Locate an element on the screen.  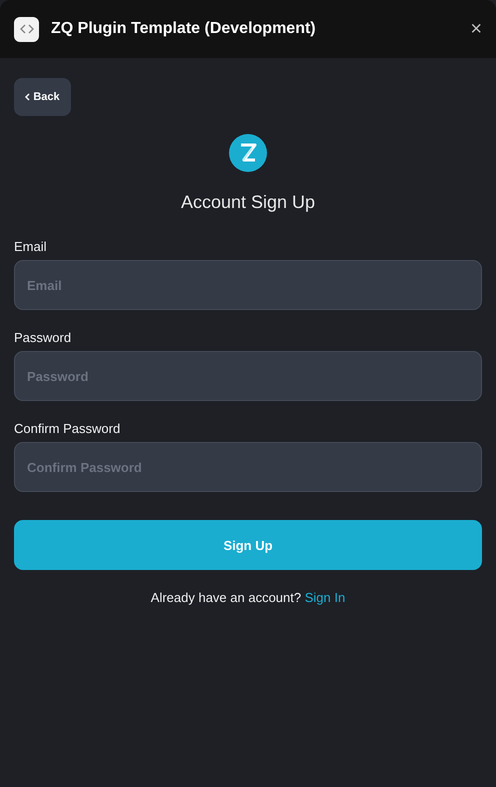
chevron-left-icon is located at coordinates (27, 97).